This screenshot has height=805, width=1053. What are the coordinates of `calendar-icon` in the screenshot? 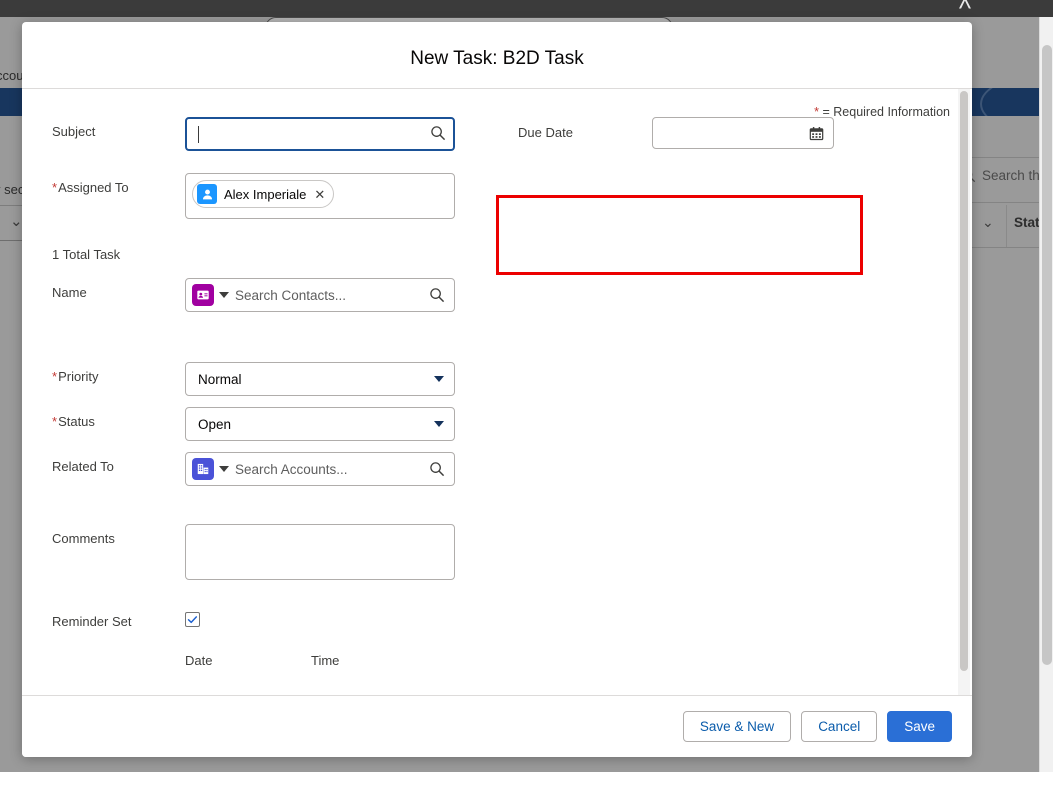 It's located at (816, 133).